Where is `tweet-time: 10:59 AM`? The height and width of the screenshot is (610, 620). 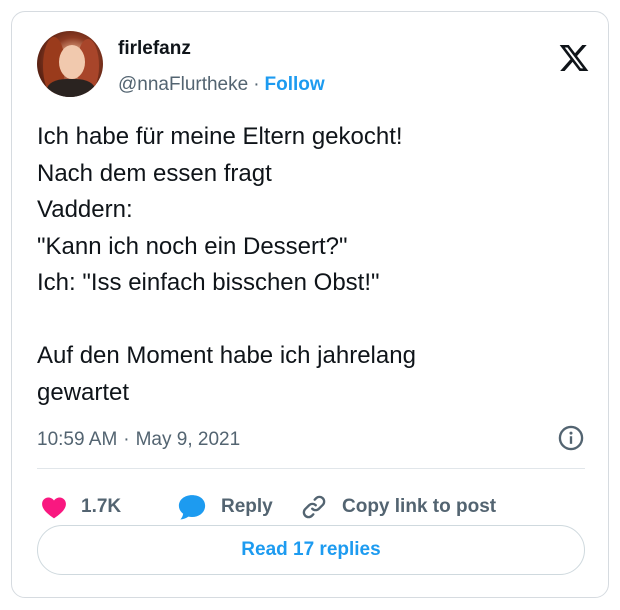
tweet-time: 10:59 AM is located at coordinates (77, 439).